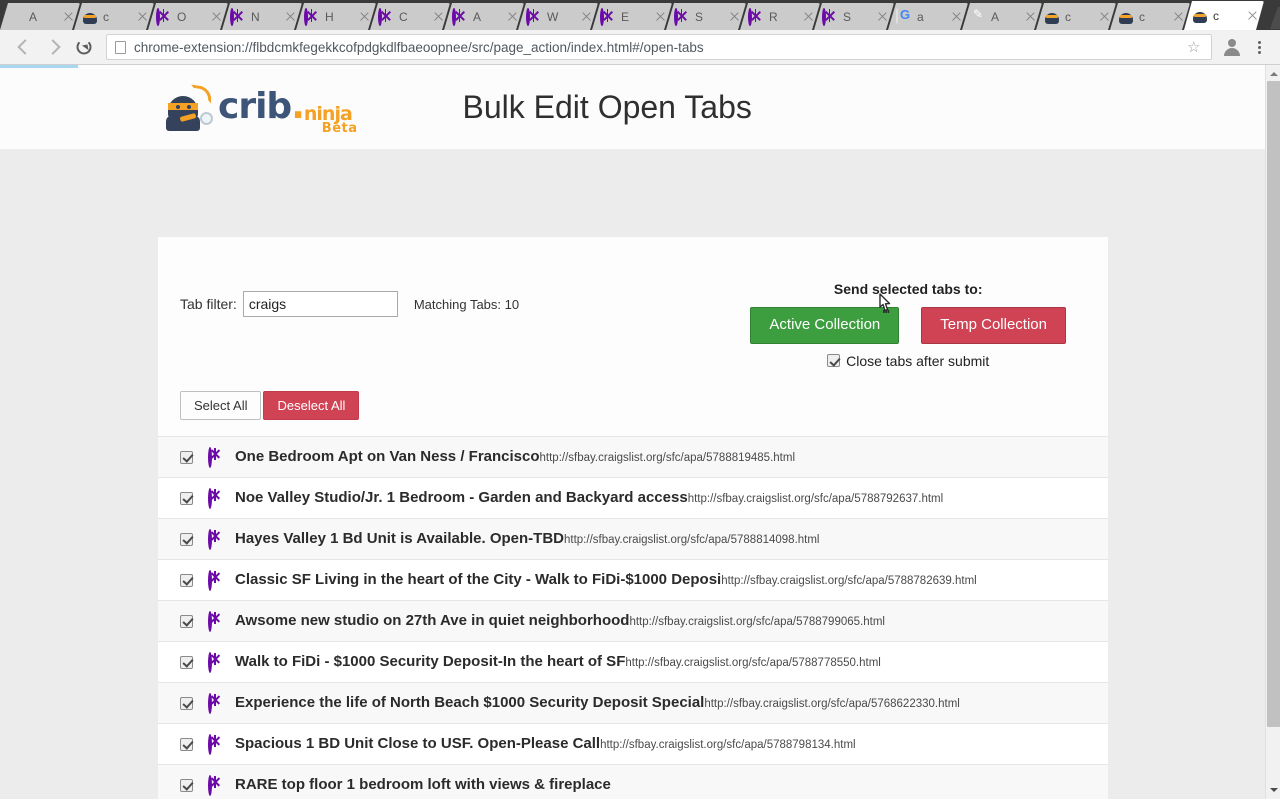  I want to click on close-tabs-after-submit-checkbox, so click(834, 360).